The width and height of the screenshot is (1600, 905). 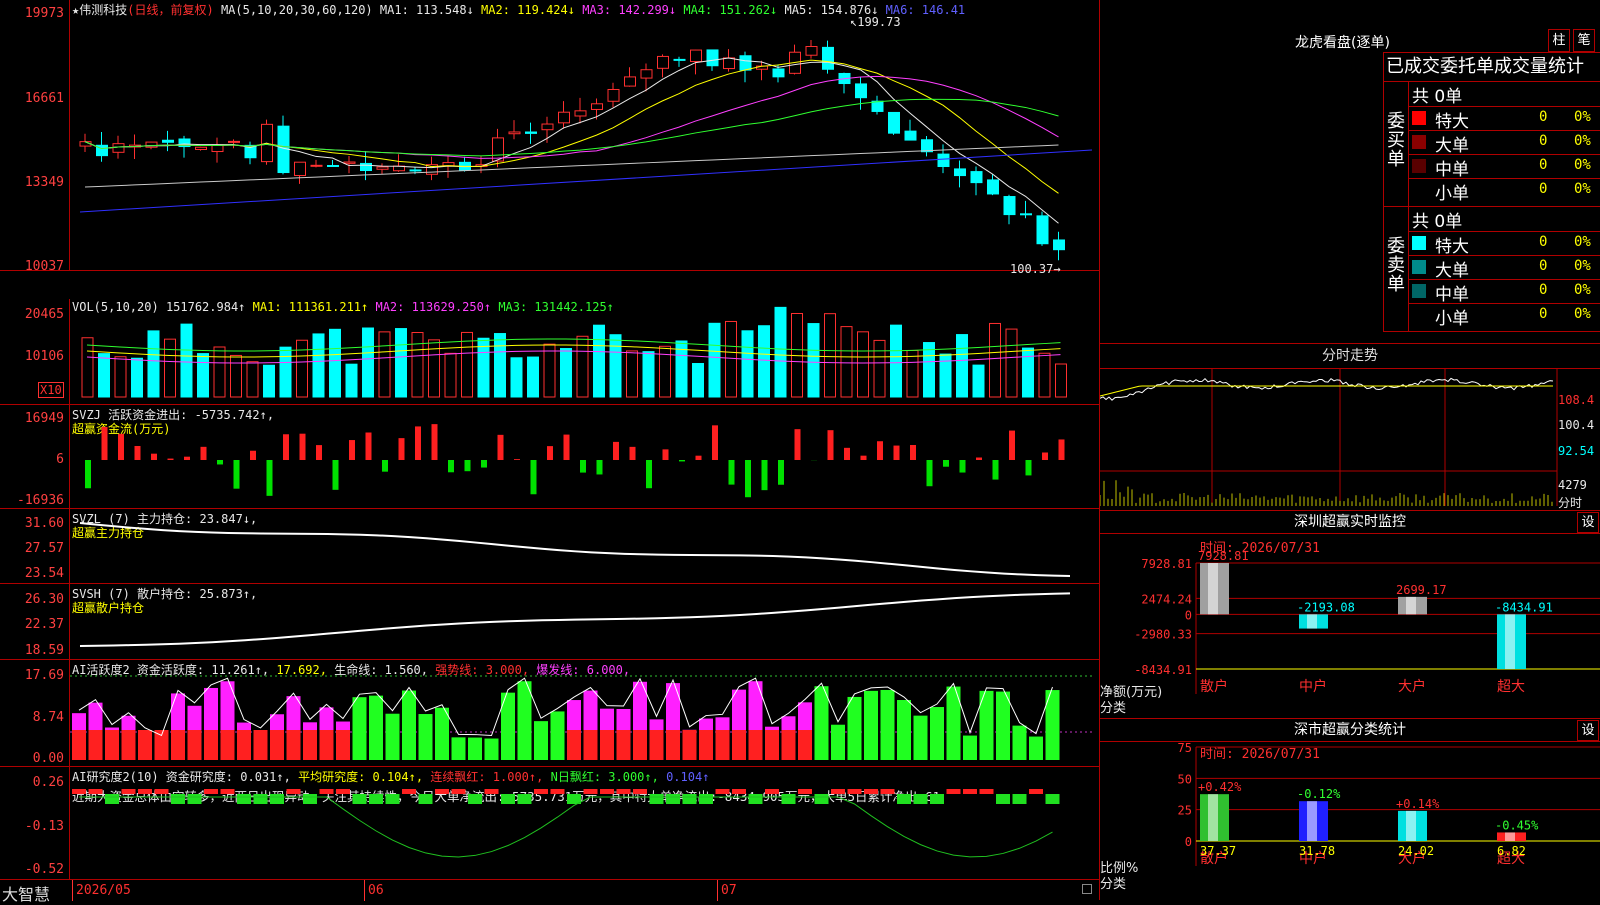 I want to click on lock-icon, so click(x=1087, y=889).